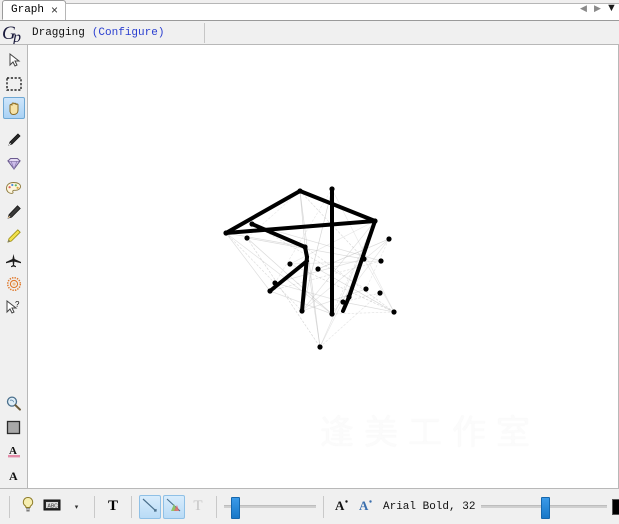  What do you see at coordinates (16, 36) in the screenshot?
I see `svg-text: p` at bounding box center [16, 36].